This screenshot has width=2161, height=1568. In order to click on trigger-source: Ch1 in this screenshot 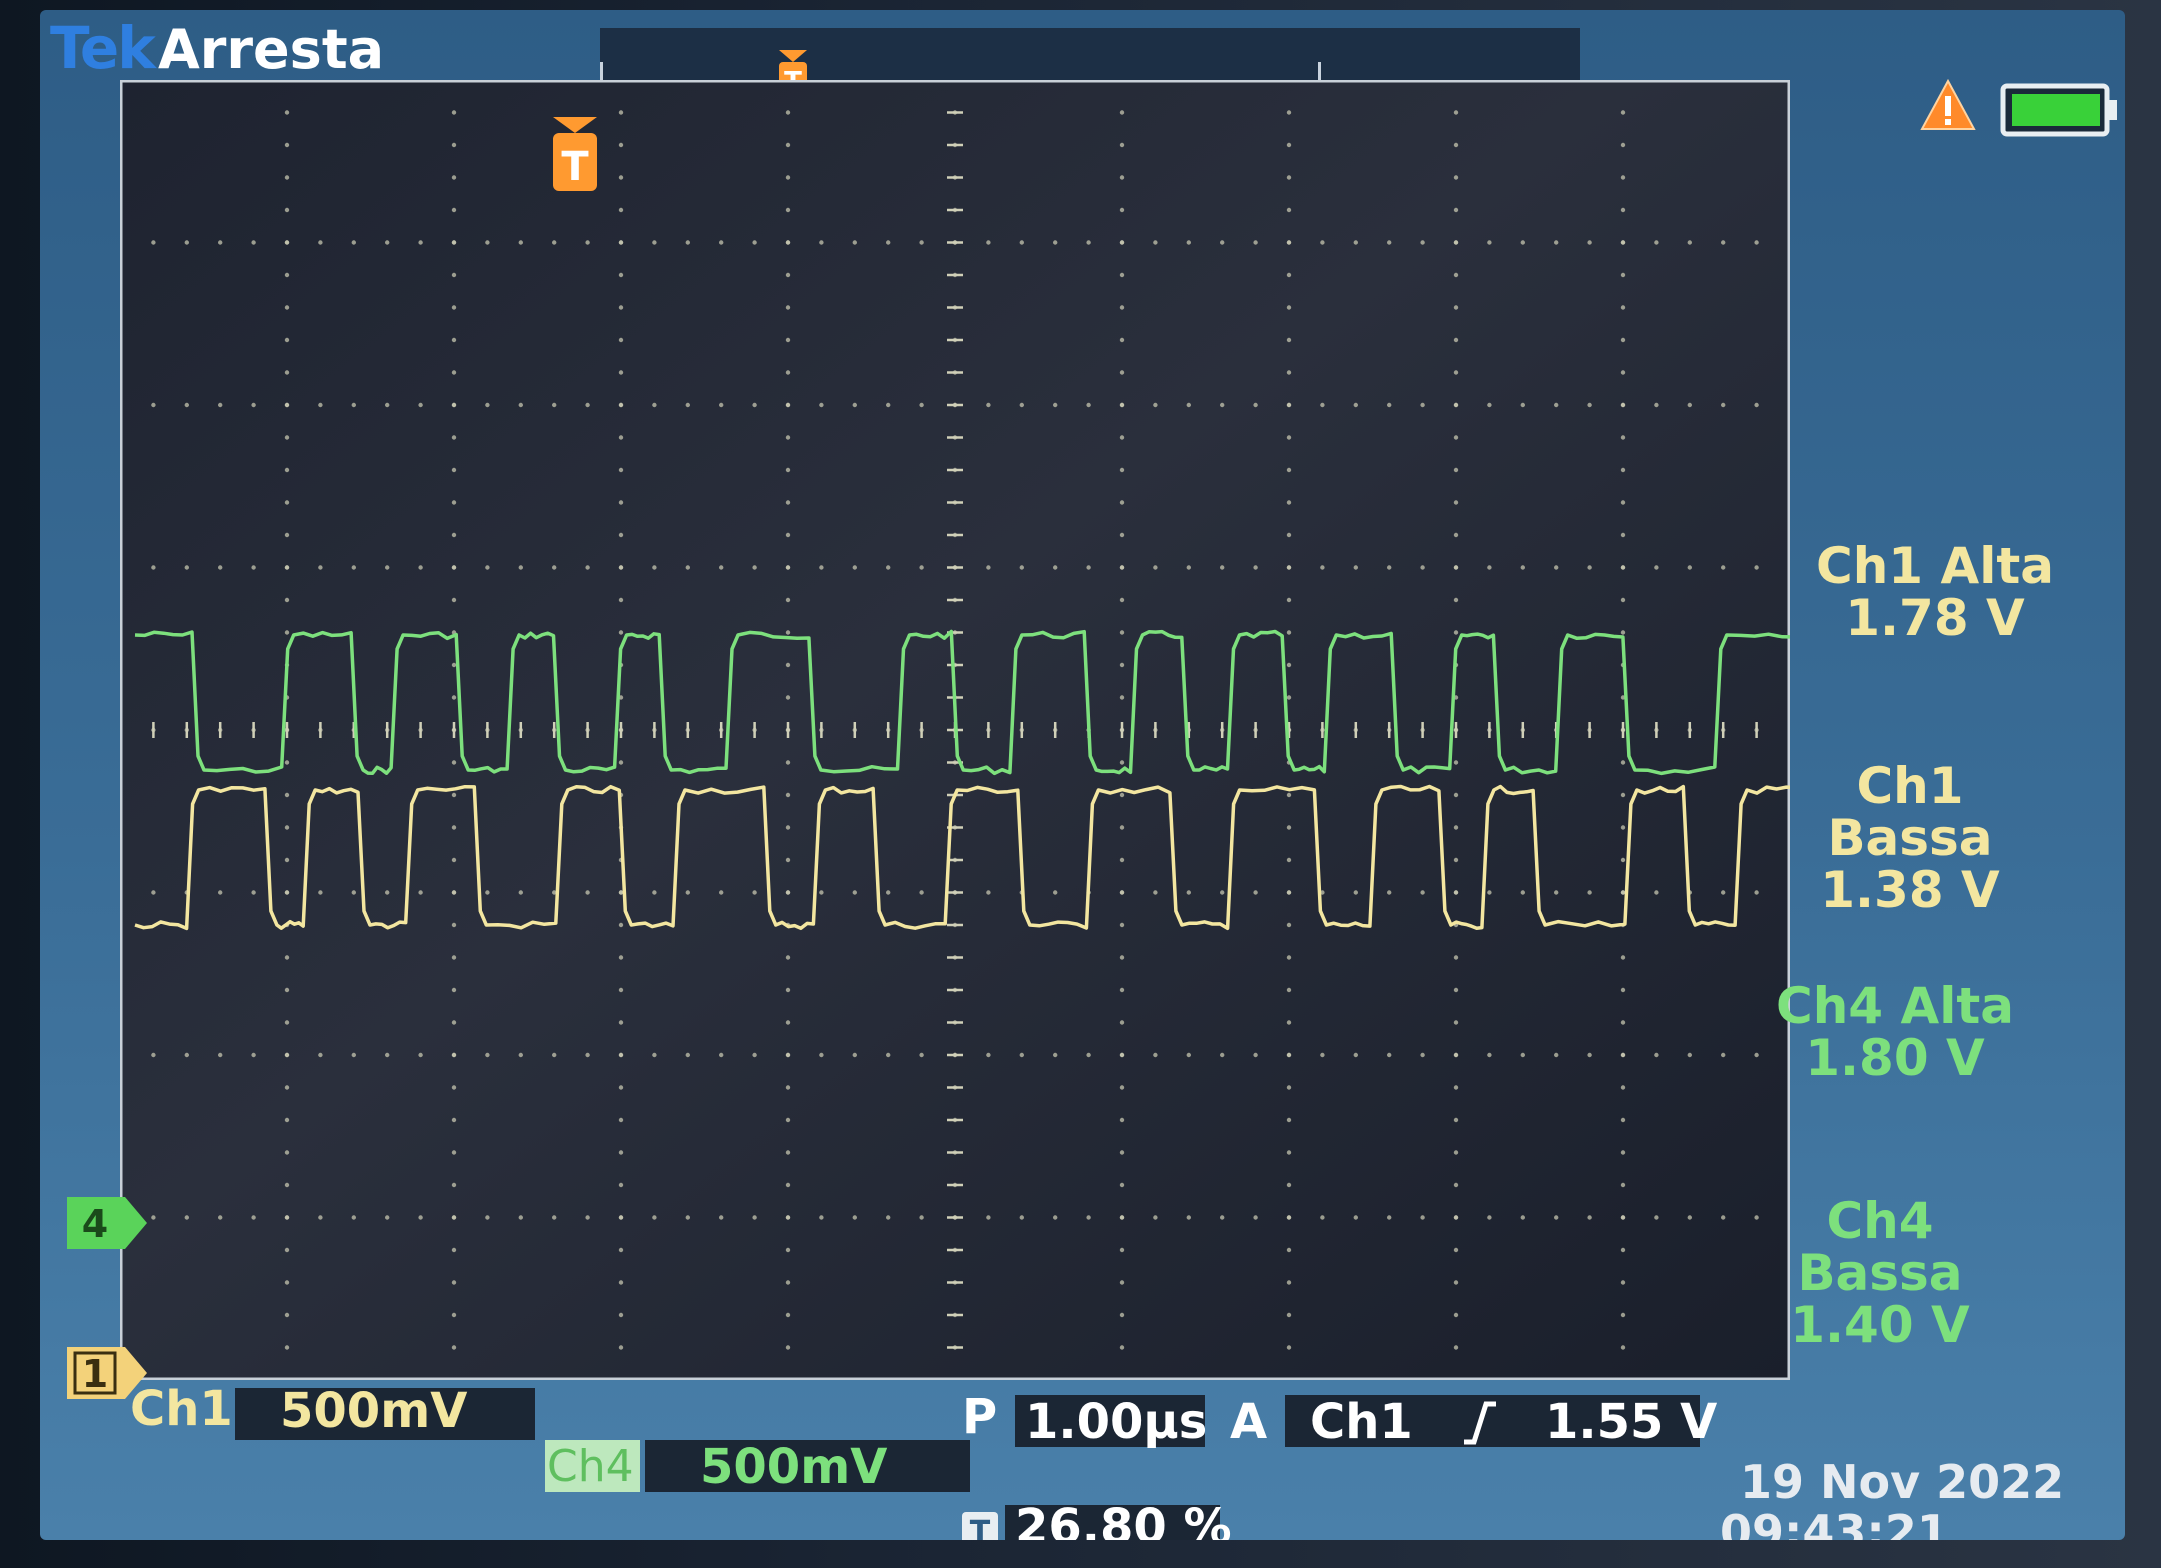, I will do `click(1361, 1422)`.